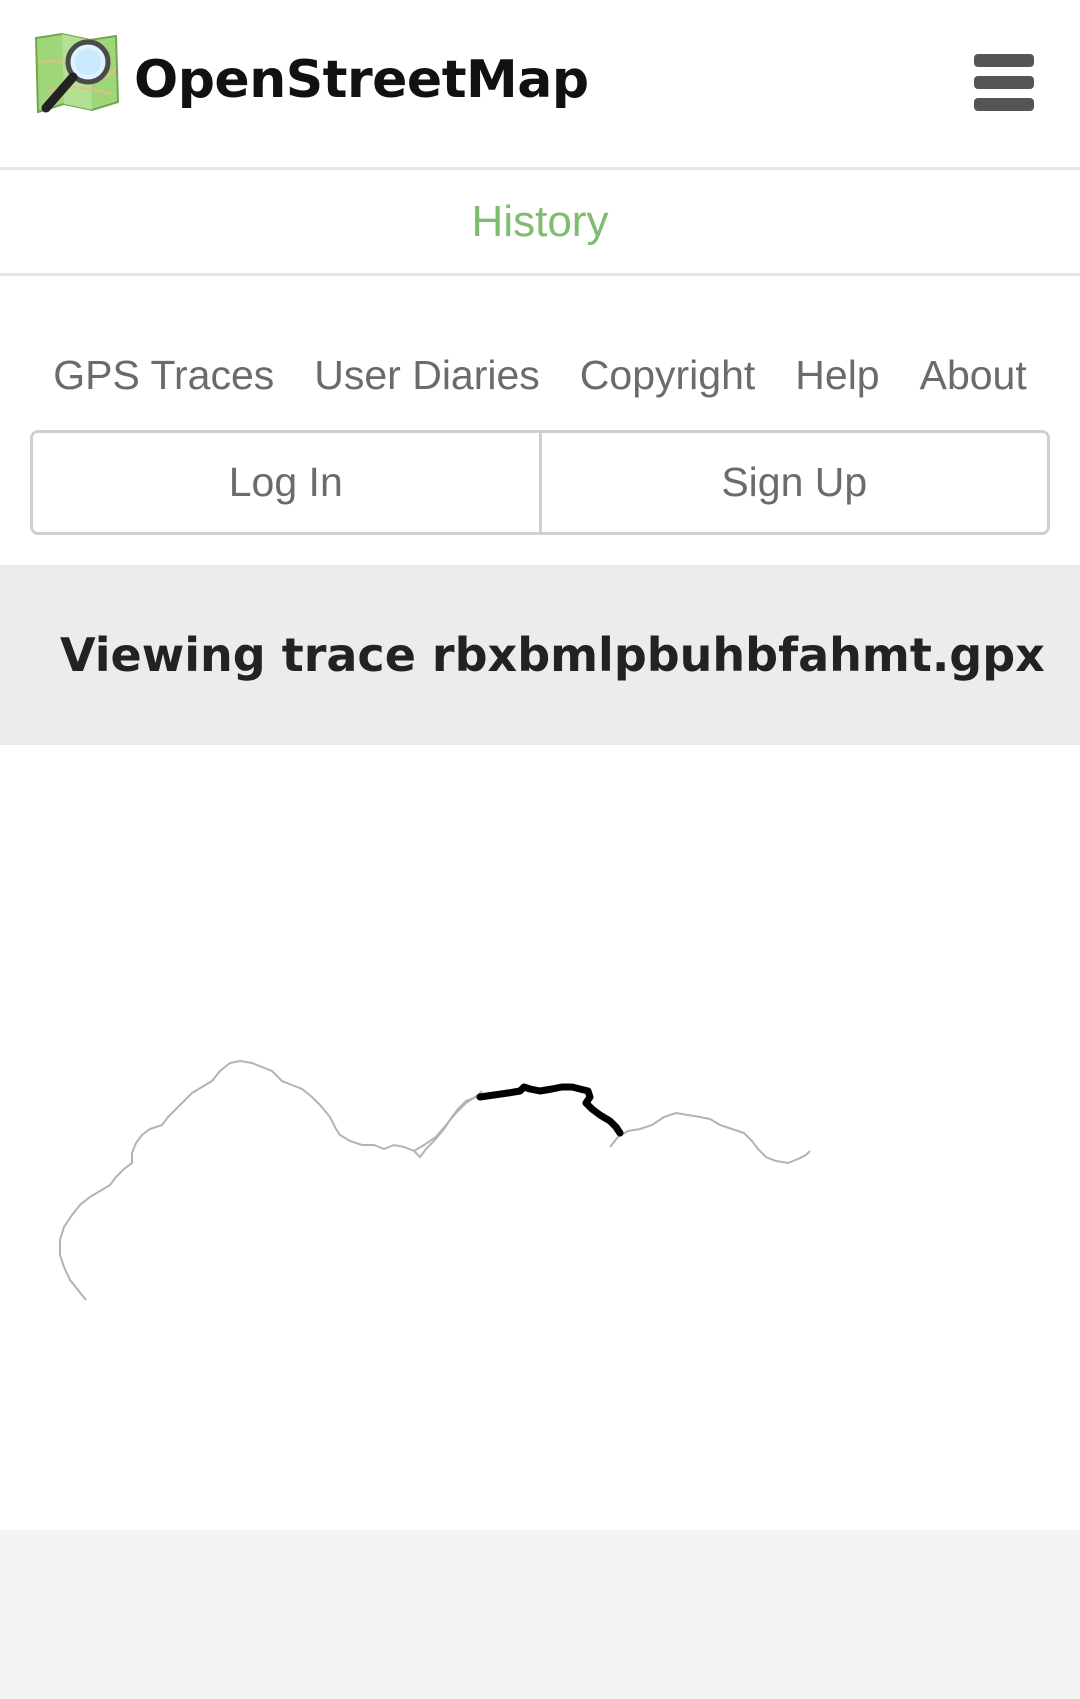 Image resolution: width=1080 pixels, height=1699 pixels. What do you see at coordinates (361, 80) in the screenshot?
I see `site-brand-name: OpenStreetMap` at bounding box center [361, 80].